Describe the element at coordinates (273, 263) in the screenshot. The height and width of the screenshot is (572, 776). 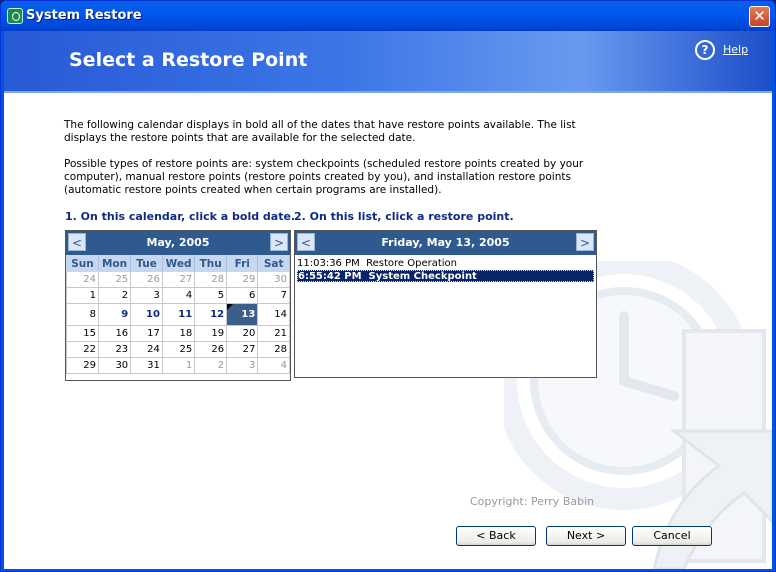
I see `weekday-header: Sat` at that location.